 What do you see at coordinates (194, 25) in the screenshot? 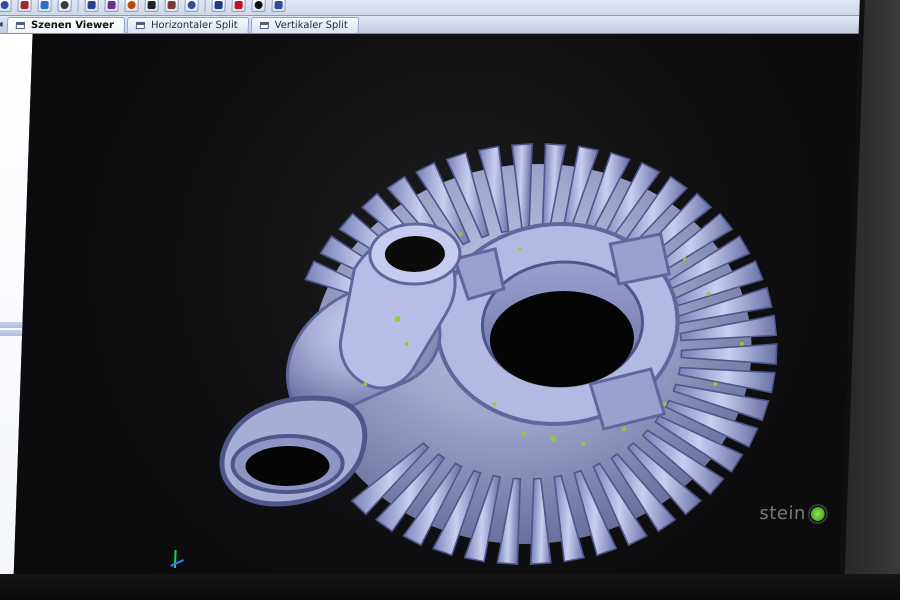
I see `tab-label: Horizontaler Split` at bounding box center [194, 25].